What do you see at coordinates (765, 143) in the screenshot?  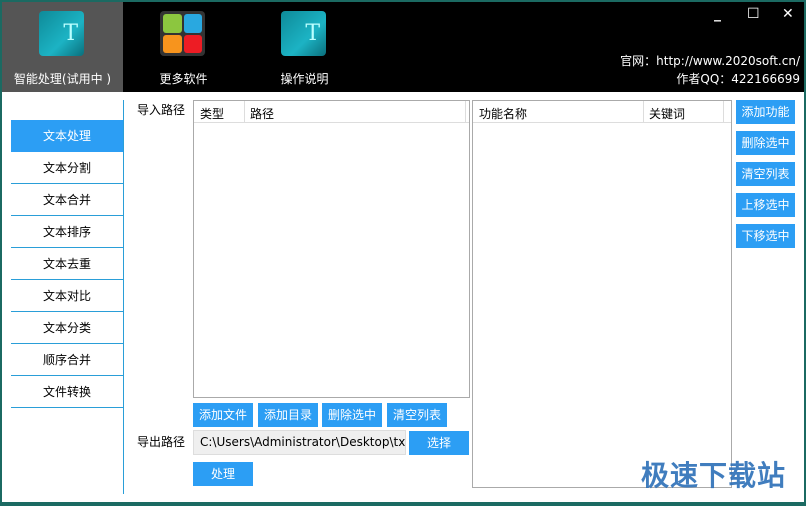 I see `delete-selected-function-button: 删除选中` at bounding box center [765, 143].